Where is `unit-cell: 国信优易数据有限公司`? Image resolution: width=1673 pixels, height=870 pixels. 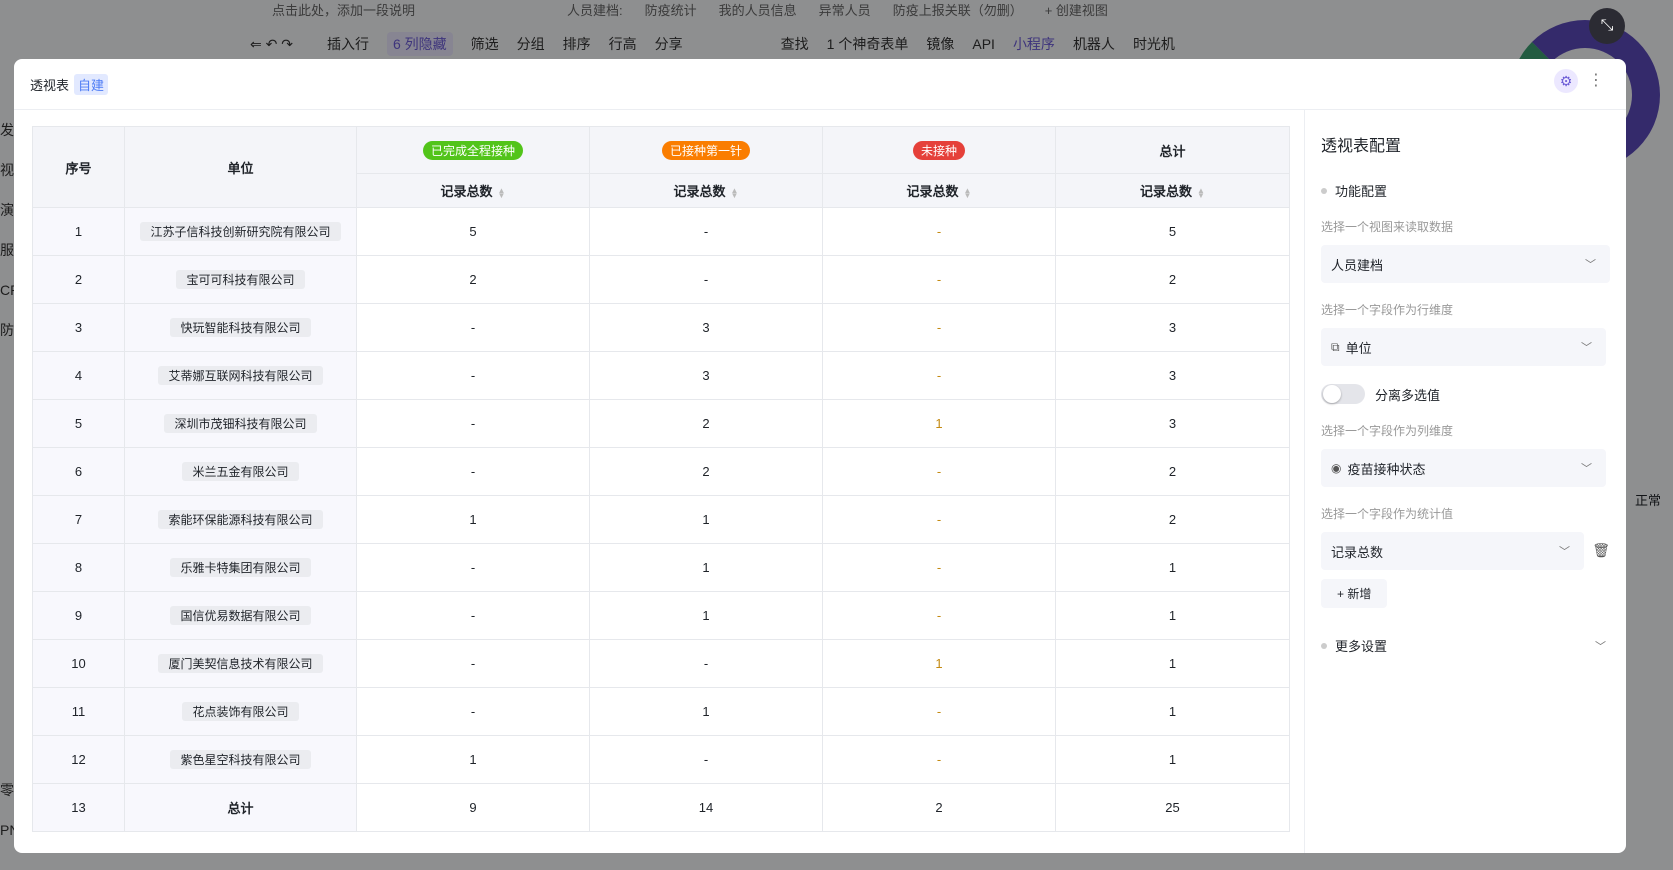 unit-cell: 国信优易数据有限公司 is located at coordinates (240, 615).